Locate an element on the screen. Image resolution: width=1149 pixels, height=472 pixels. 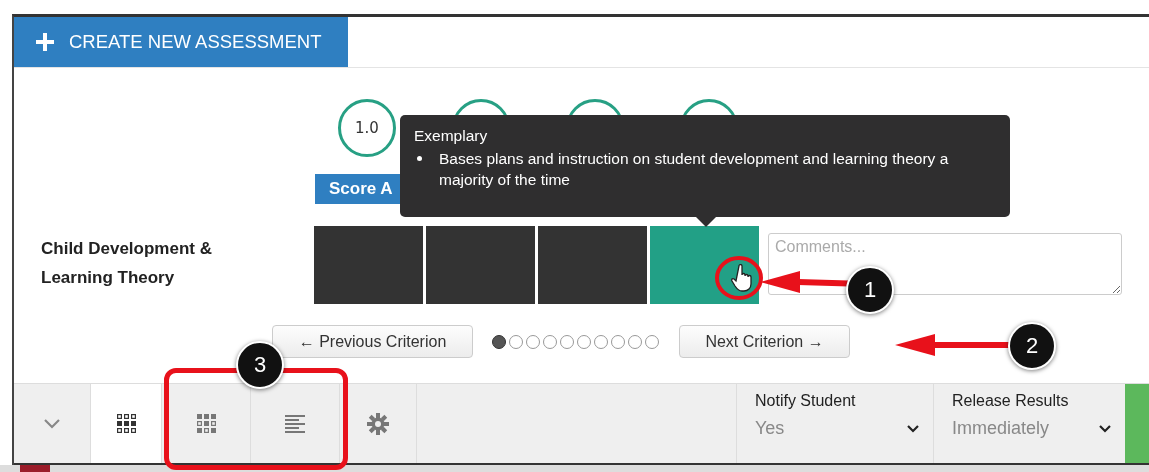
highlight-ring is located at coordinates (739, 278).